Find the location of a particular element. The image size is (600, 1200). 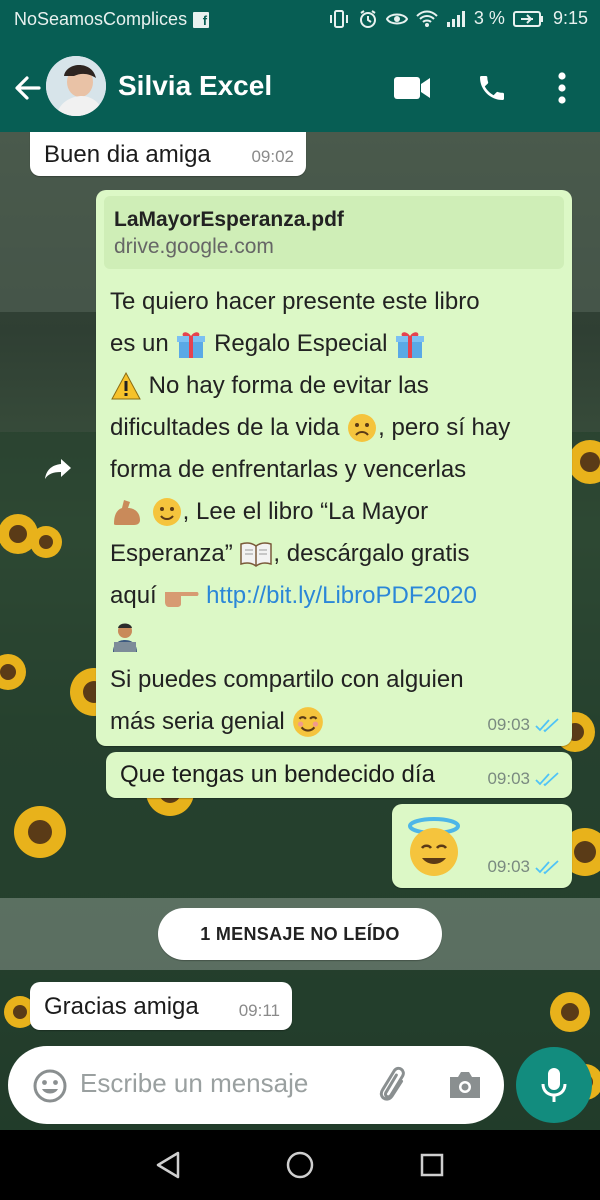

message-text: Gracias amiga is located at coordinates (121, 1006).